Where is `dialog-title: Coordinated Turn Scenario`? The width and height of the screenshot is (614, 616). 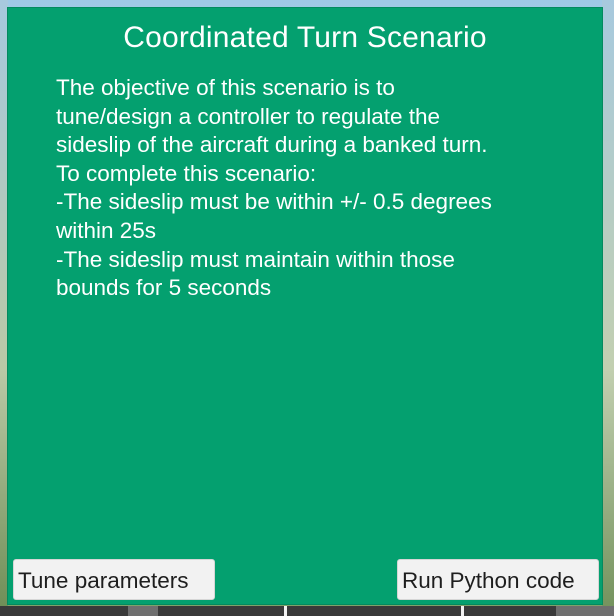
dialog-title: Coordinated Turn Scenario is located at coordinates (305, 37).